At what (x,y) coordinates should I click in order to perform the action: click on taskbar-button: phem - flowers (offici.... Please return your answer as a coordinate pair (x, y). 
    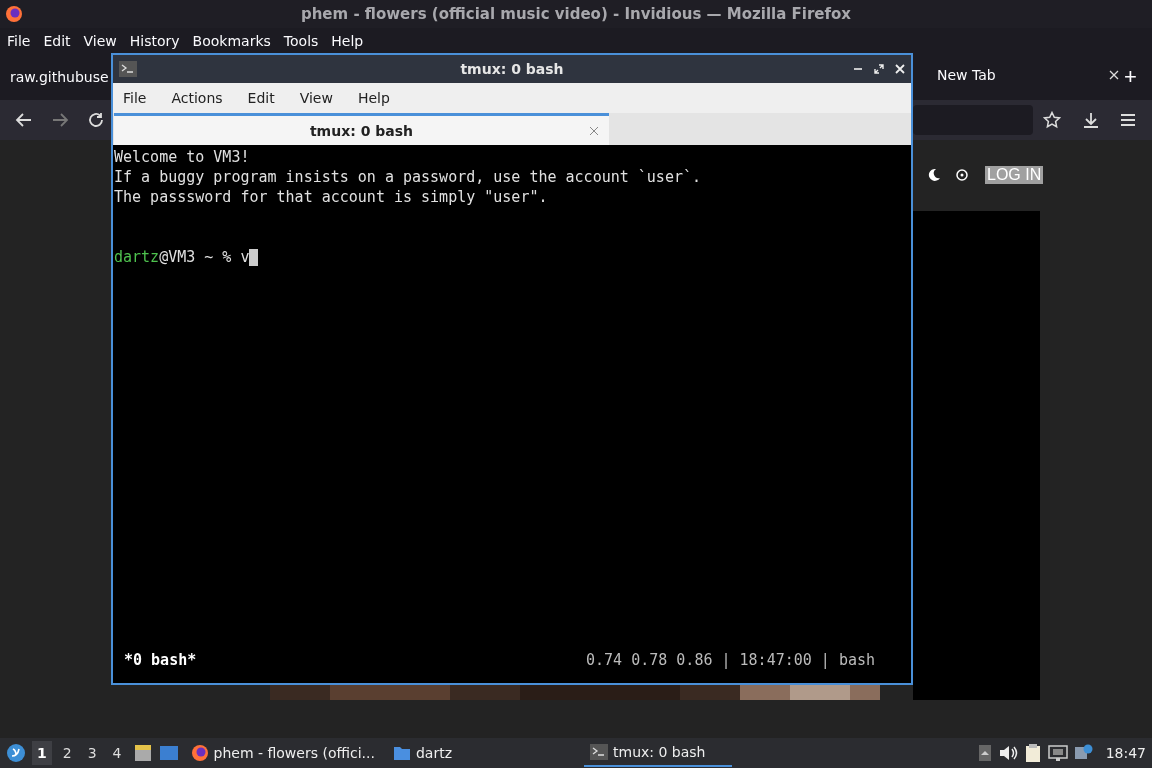
    Looking at the image, I should click on (282, 753).